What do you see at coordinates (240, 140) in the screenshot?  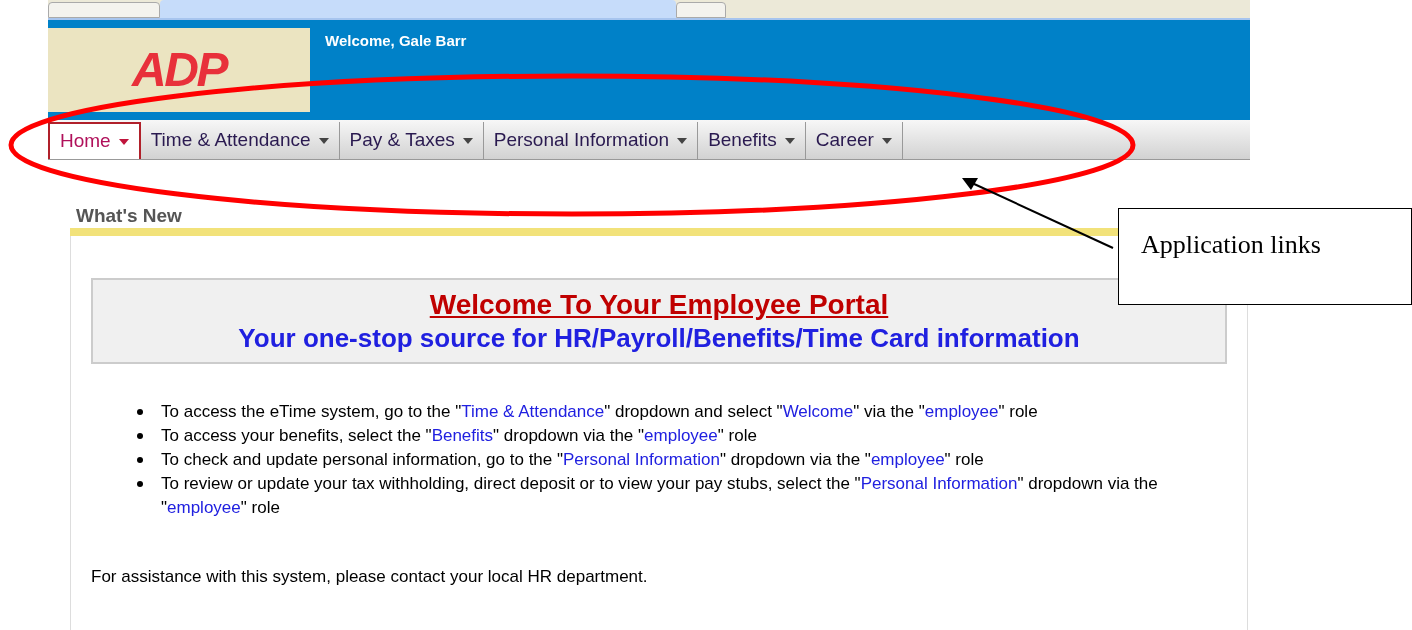 I see `nav-tab: Time & Attendance` at bounding box center [240, 140].